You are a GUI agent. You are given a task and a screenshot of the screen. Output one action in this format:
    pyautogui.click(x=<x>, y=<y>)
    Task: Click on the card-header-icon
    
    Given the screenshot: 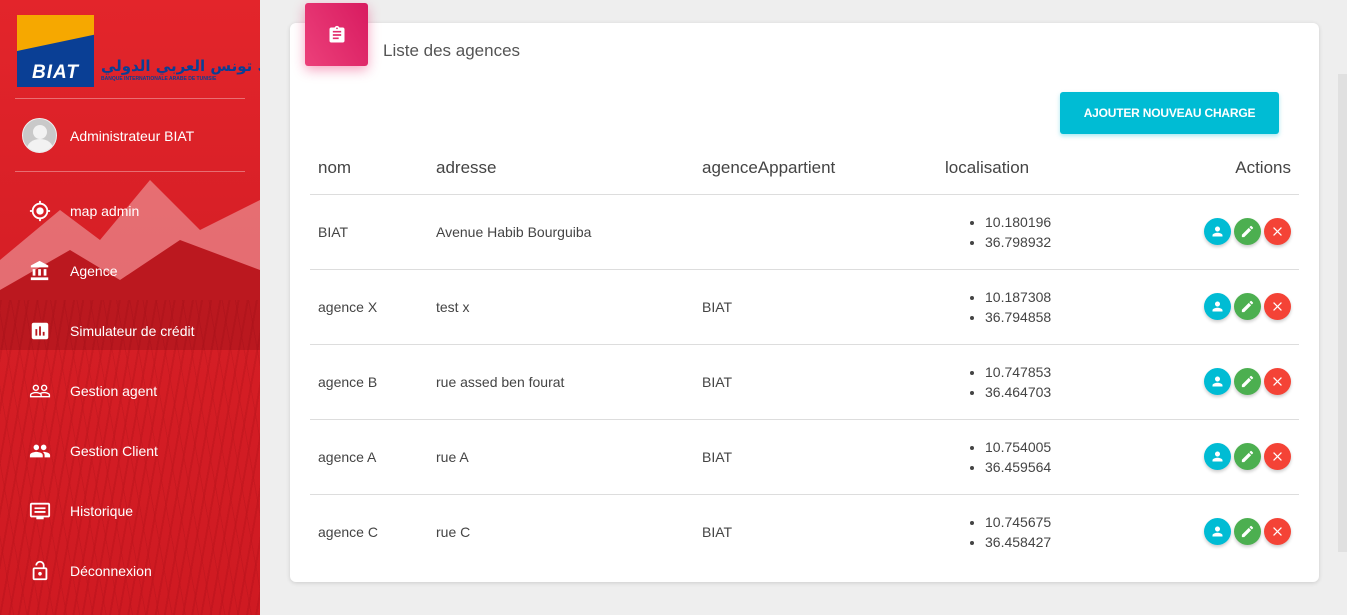 What is the action you would take?
    pyautogui.click(x=336, y=34)
    